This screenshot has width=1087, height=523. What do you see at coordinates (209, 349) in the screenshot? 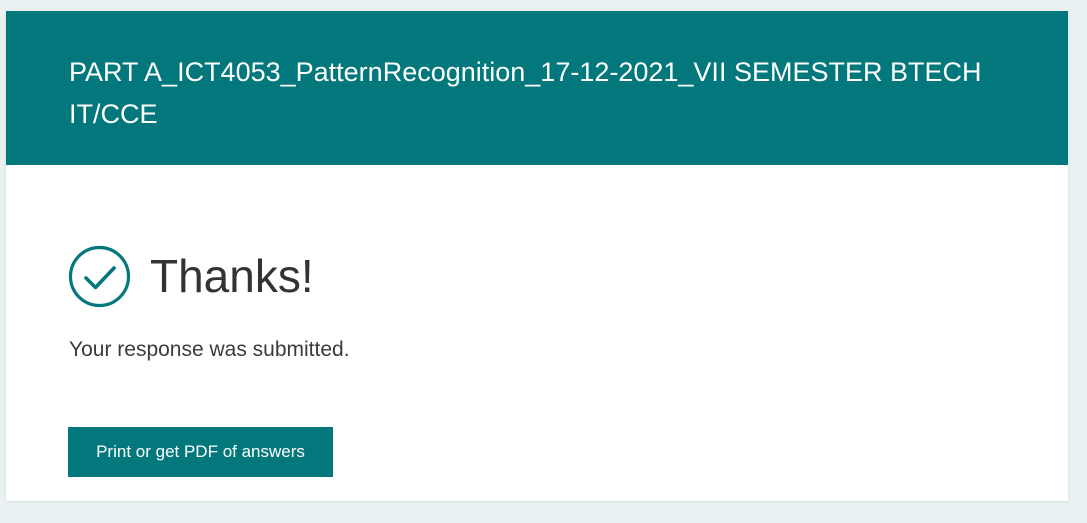
I see `submitted-message: Your response was submitted.` at bounding box center [209, 349].